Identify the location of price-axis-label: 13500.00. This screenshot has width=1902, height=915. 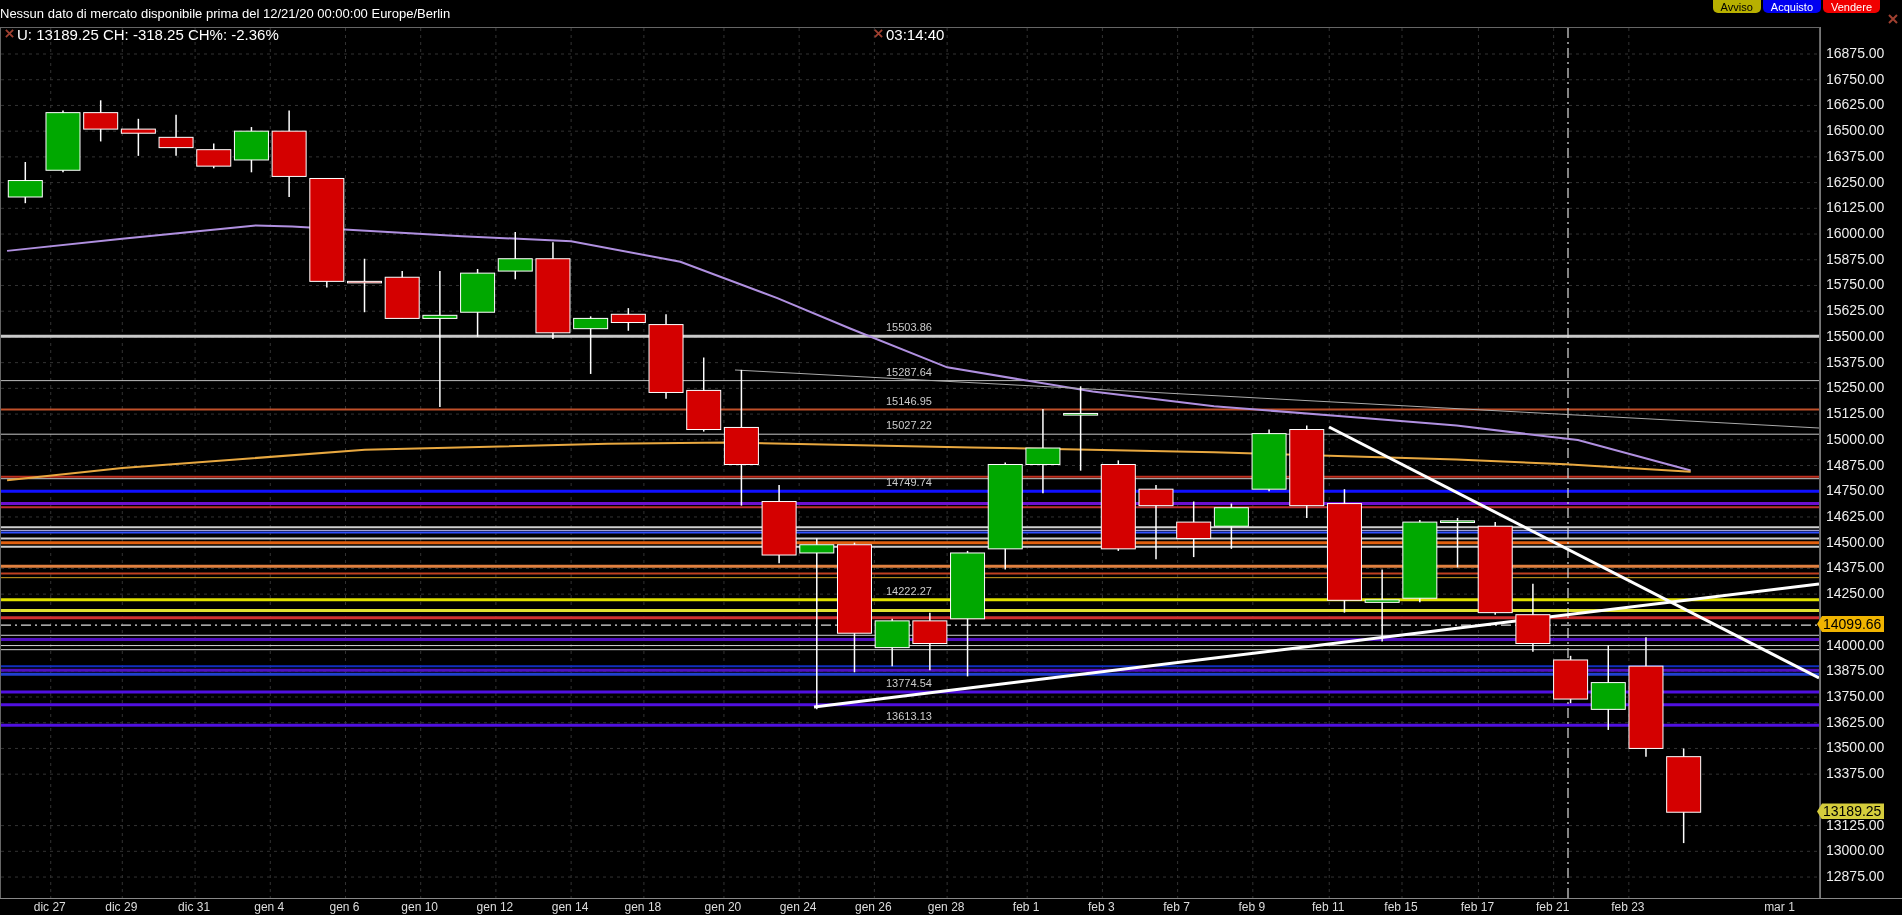
(1855, 747).